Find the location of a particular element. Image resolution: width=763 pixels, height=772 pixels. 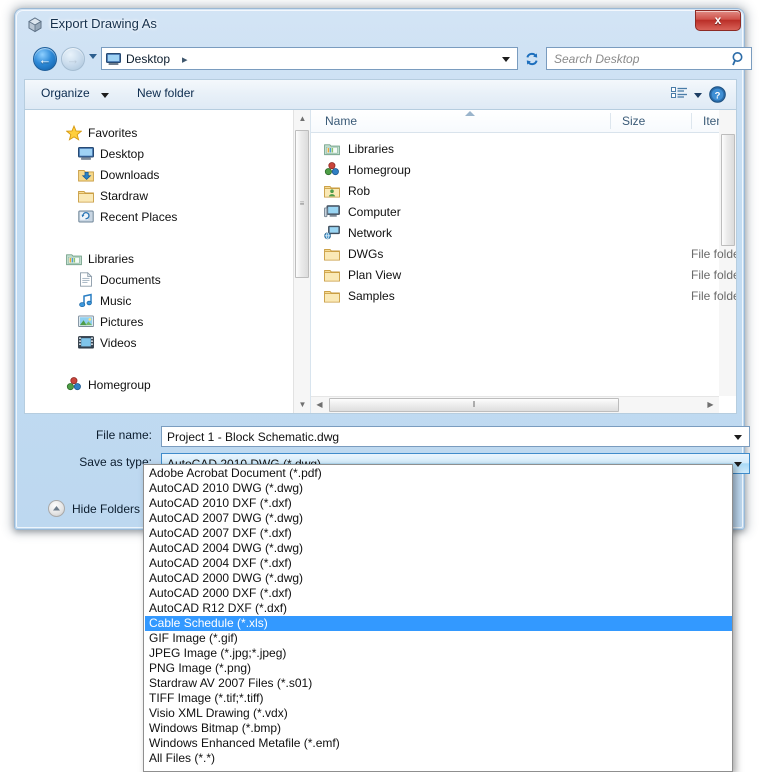

hide-folders-label: Hide Folders is located at coordinates (106, 508).